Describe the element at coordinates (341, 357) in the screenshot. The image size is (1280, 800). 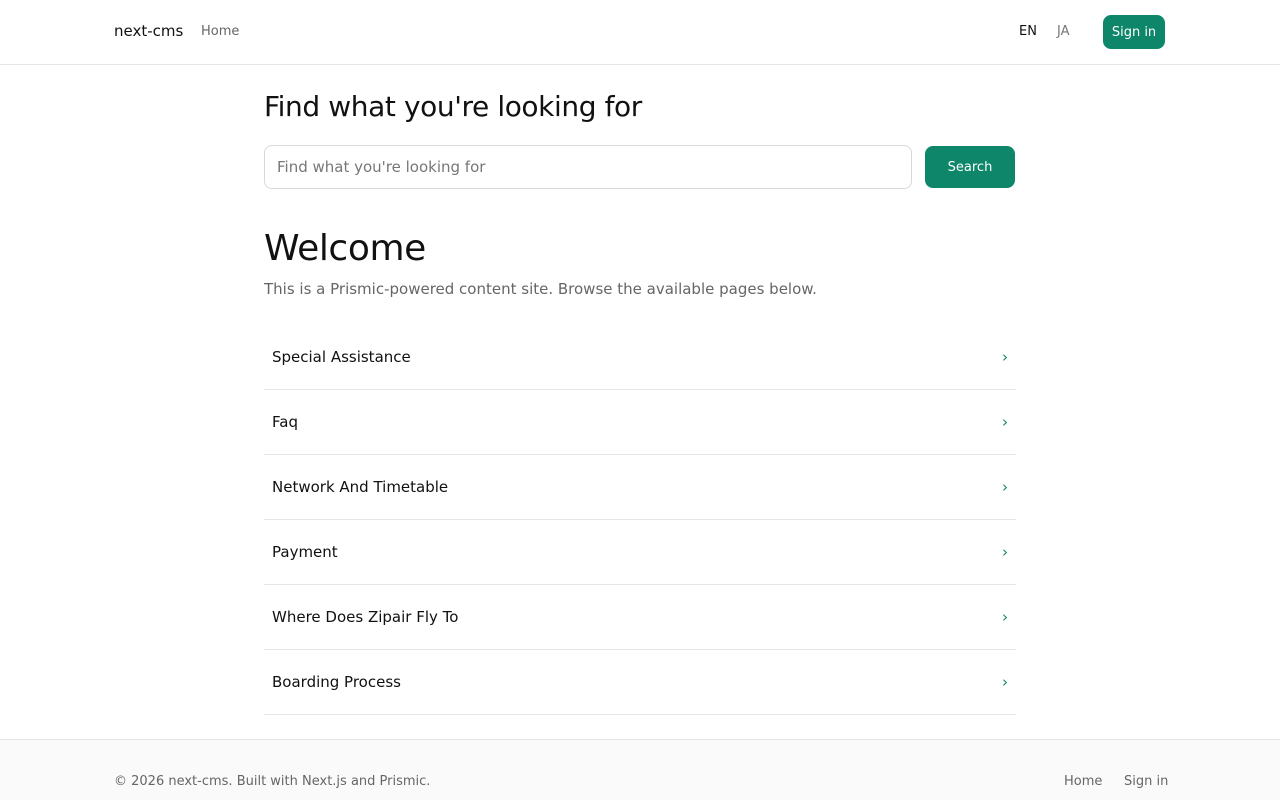
I see `page-item-label: Special Assistance` at that location.